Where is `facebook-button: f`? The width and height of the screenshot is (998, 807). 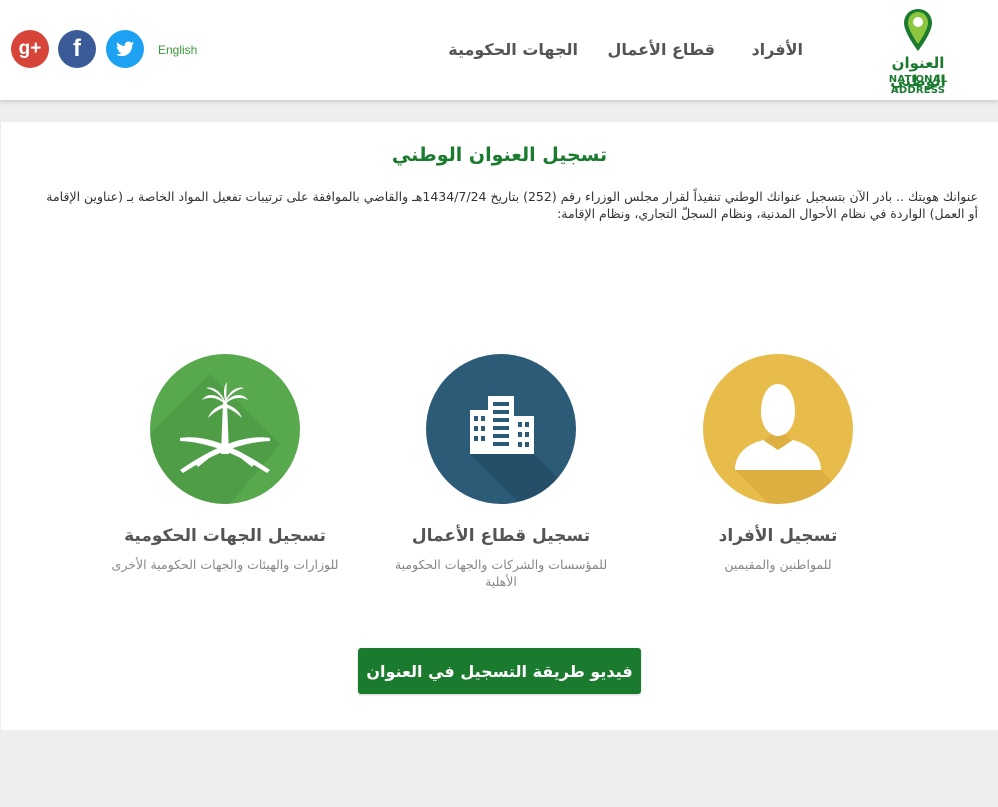 facebook-button: f is located at coordinates (77, 49).